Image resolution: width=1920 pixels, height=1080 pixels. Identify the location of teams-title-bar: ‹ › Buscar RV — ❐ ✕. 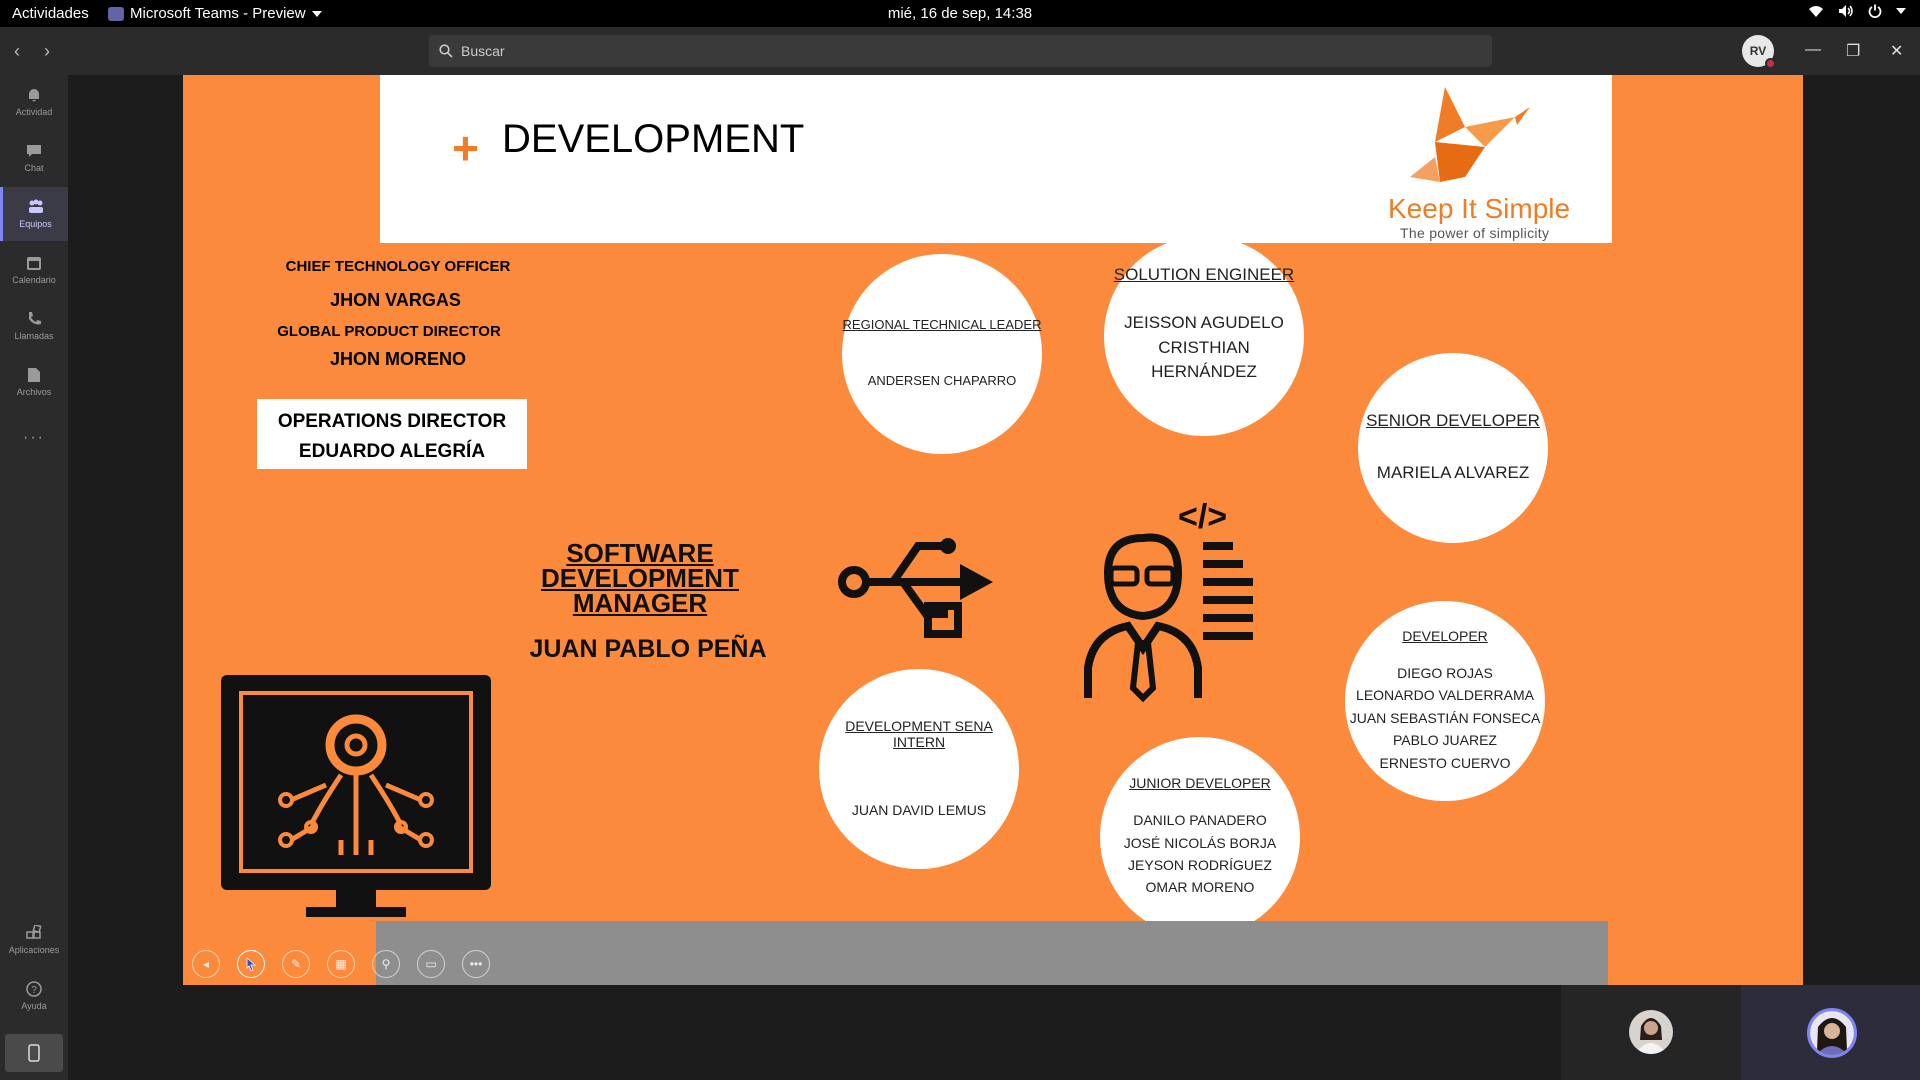
(960, 51).